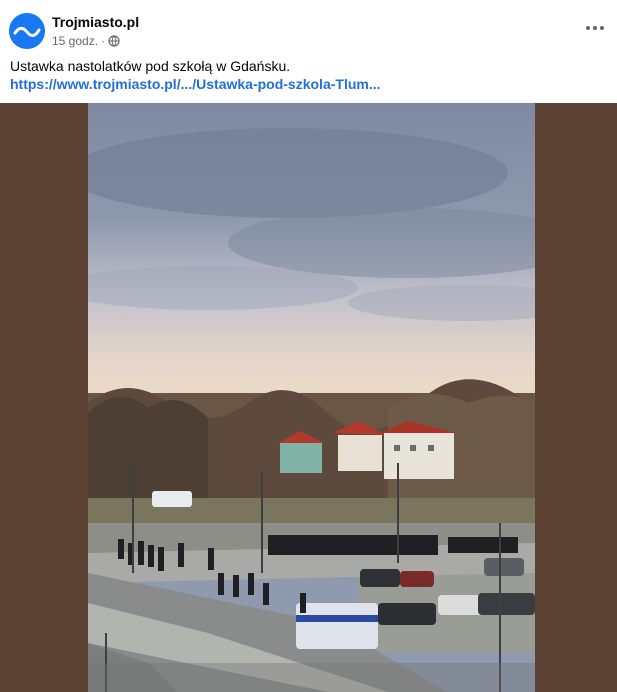 The height and width of the screenshot is (692, 617). Describe the element at coordinates (75, 41) in the screenshot. I see `post-timestamp: 15 godz.` at that location.